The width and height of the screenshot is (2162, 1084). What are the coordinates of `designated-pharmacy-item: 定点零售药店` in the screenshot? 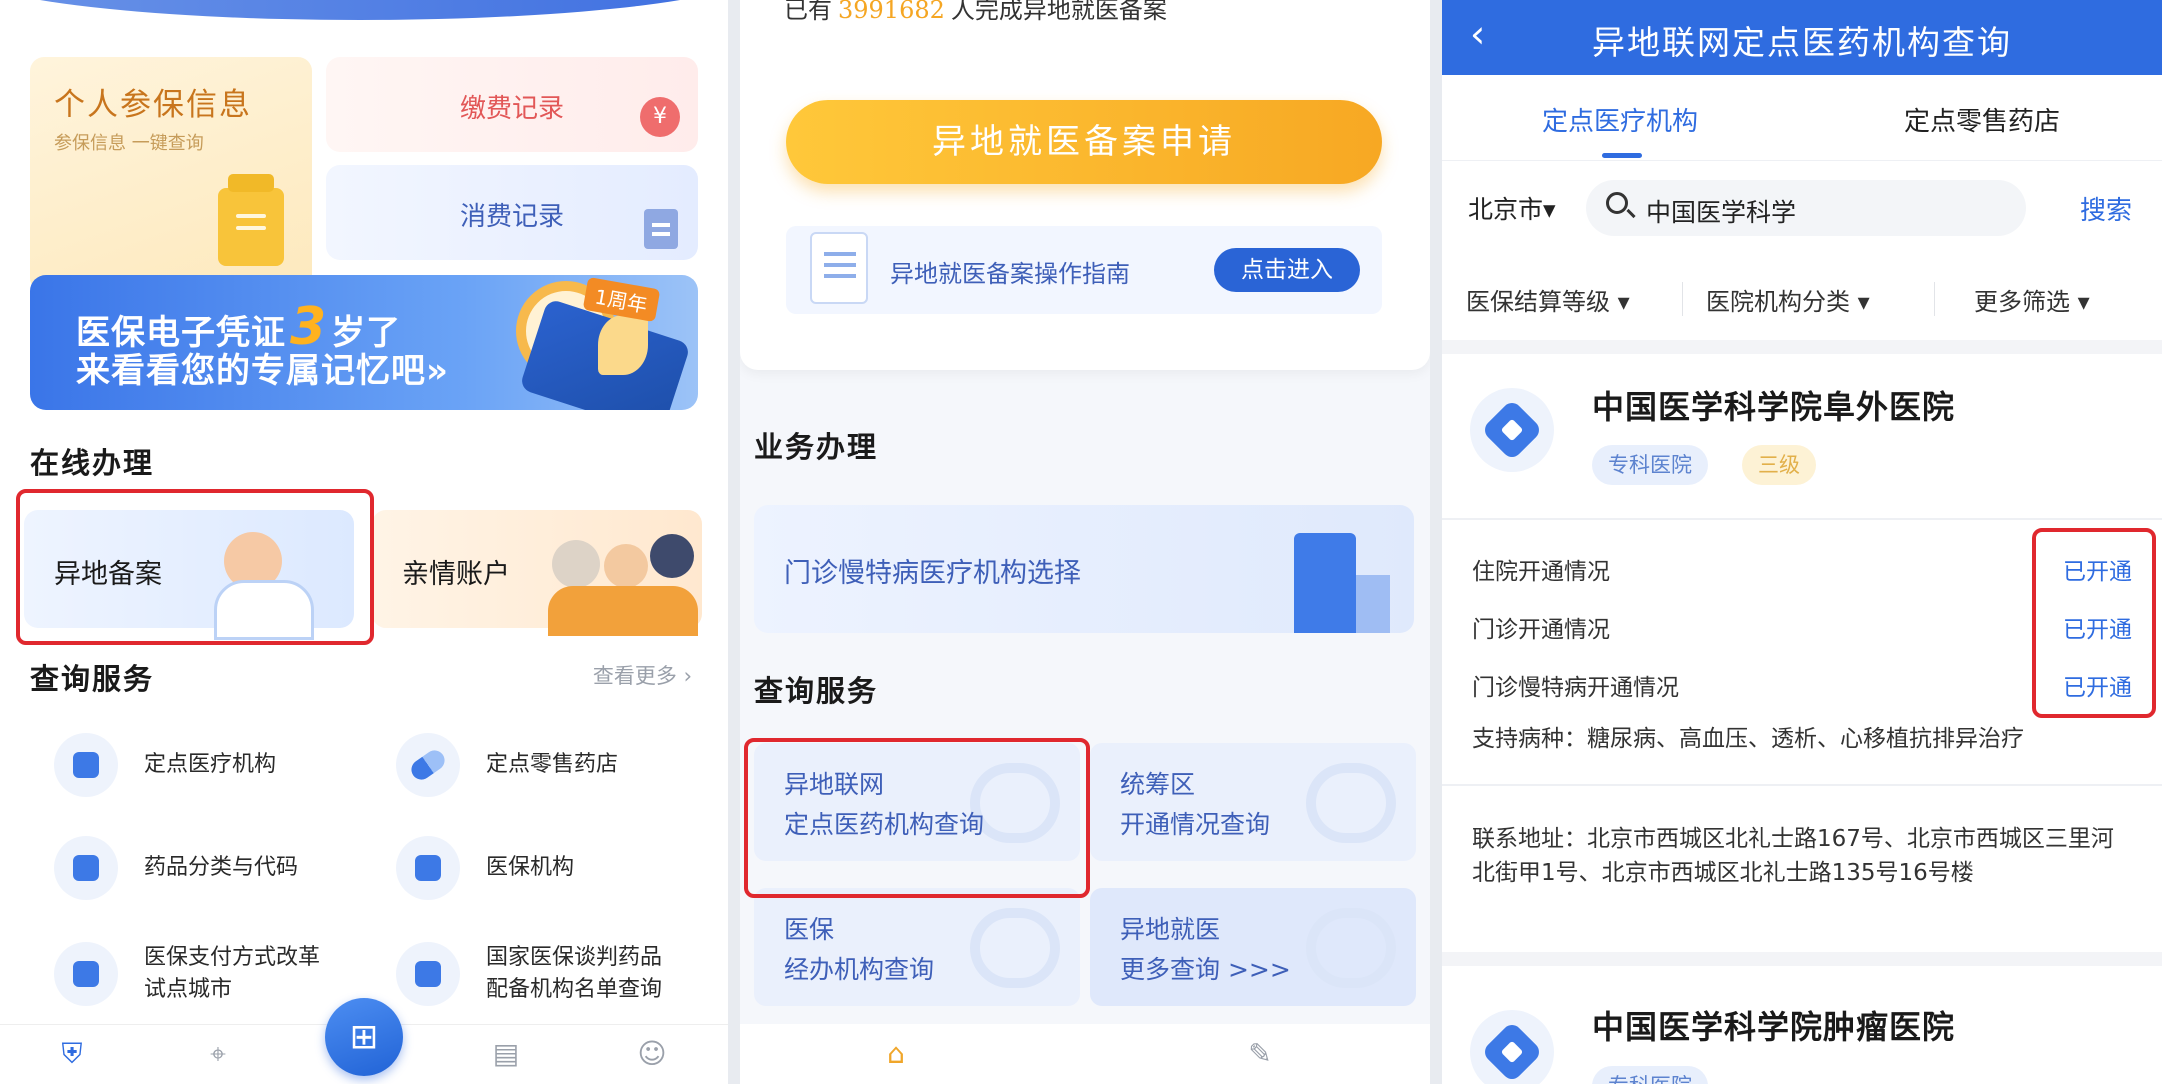 It's located at (546, 767).